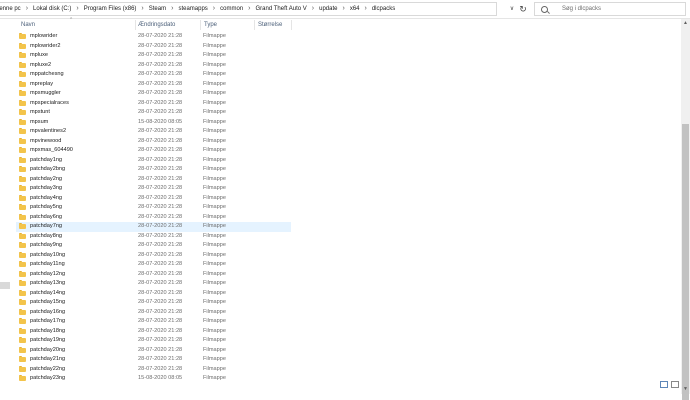 The height and width of the screenshot is (400, 690). What do you see at coordinates (153, 151) in the screenshot?
I see `file-row: mpxmas_604490 28-07-2020 21:28 Filmappe` at bounding box center [153, 151].